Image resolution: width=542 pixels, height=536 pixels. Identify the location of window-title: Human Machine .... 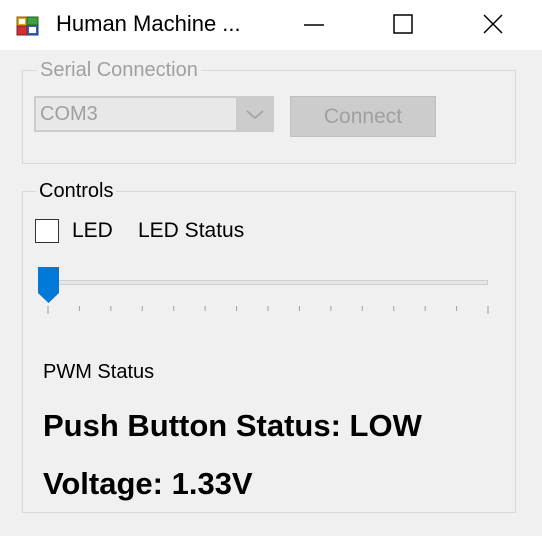
(148, 23).